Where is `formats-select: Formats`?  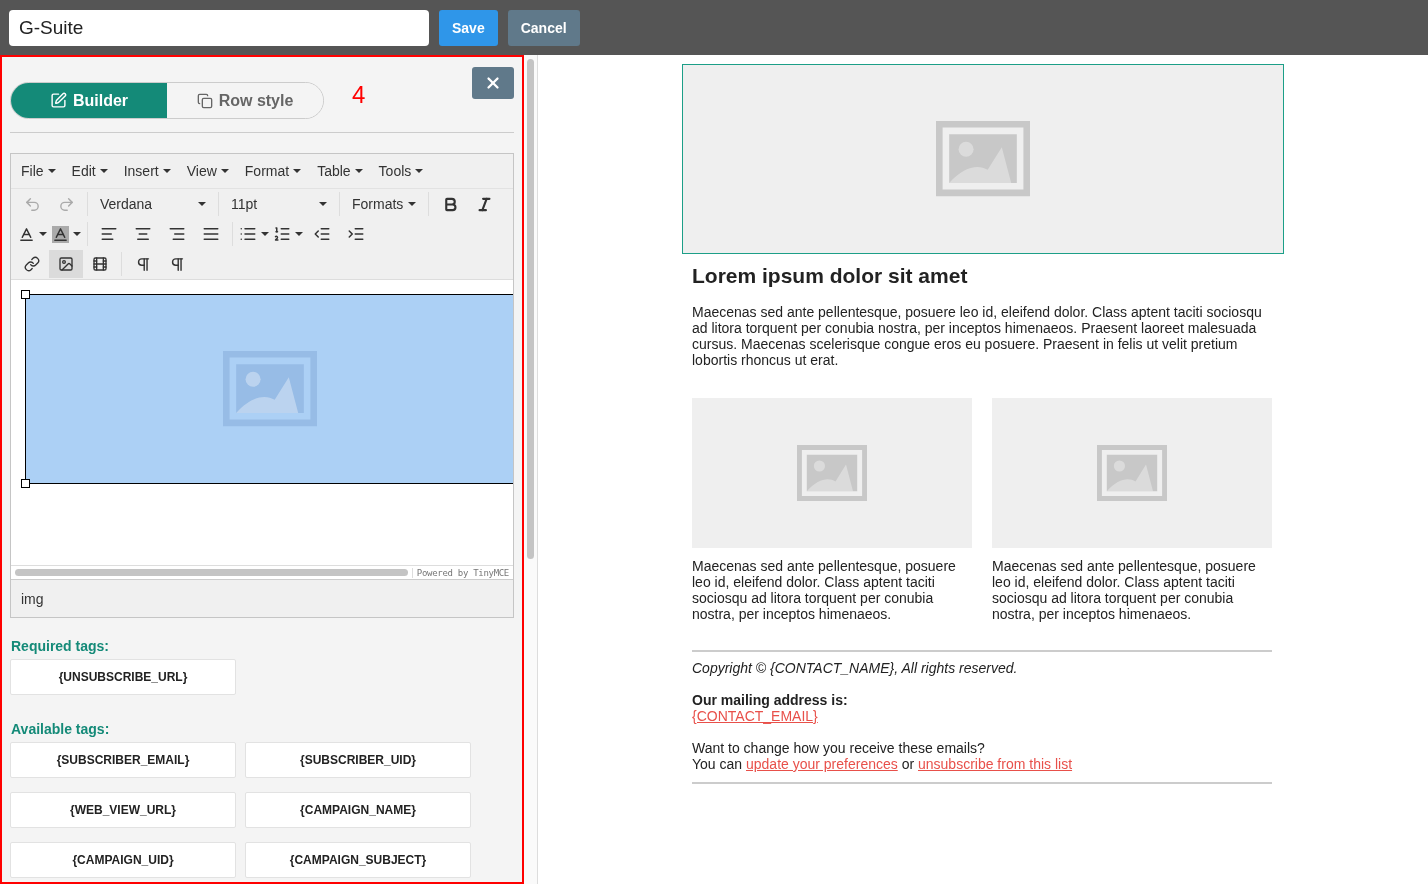 formats-select: Formats is located at coordinates (384, 204).